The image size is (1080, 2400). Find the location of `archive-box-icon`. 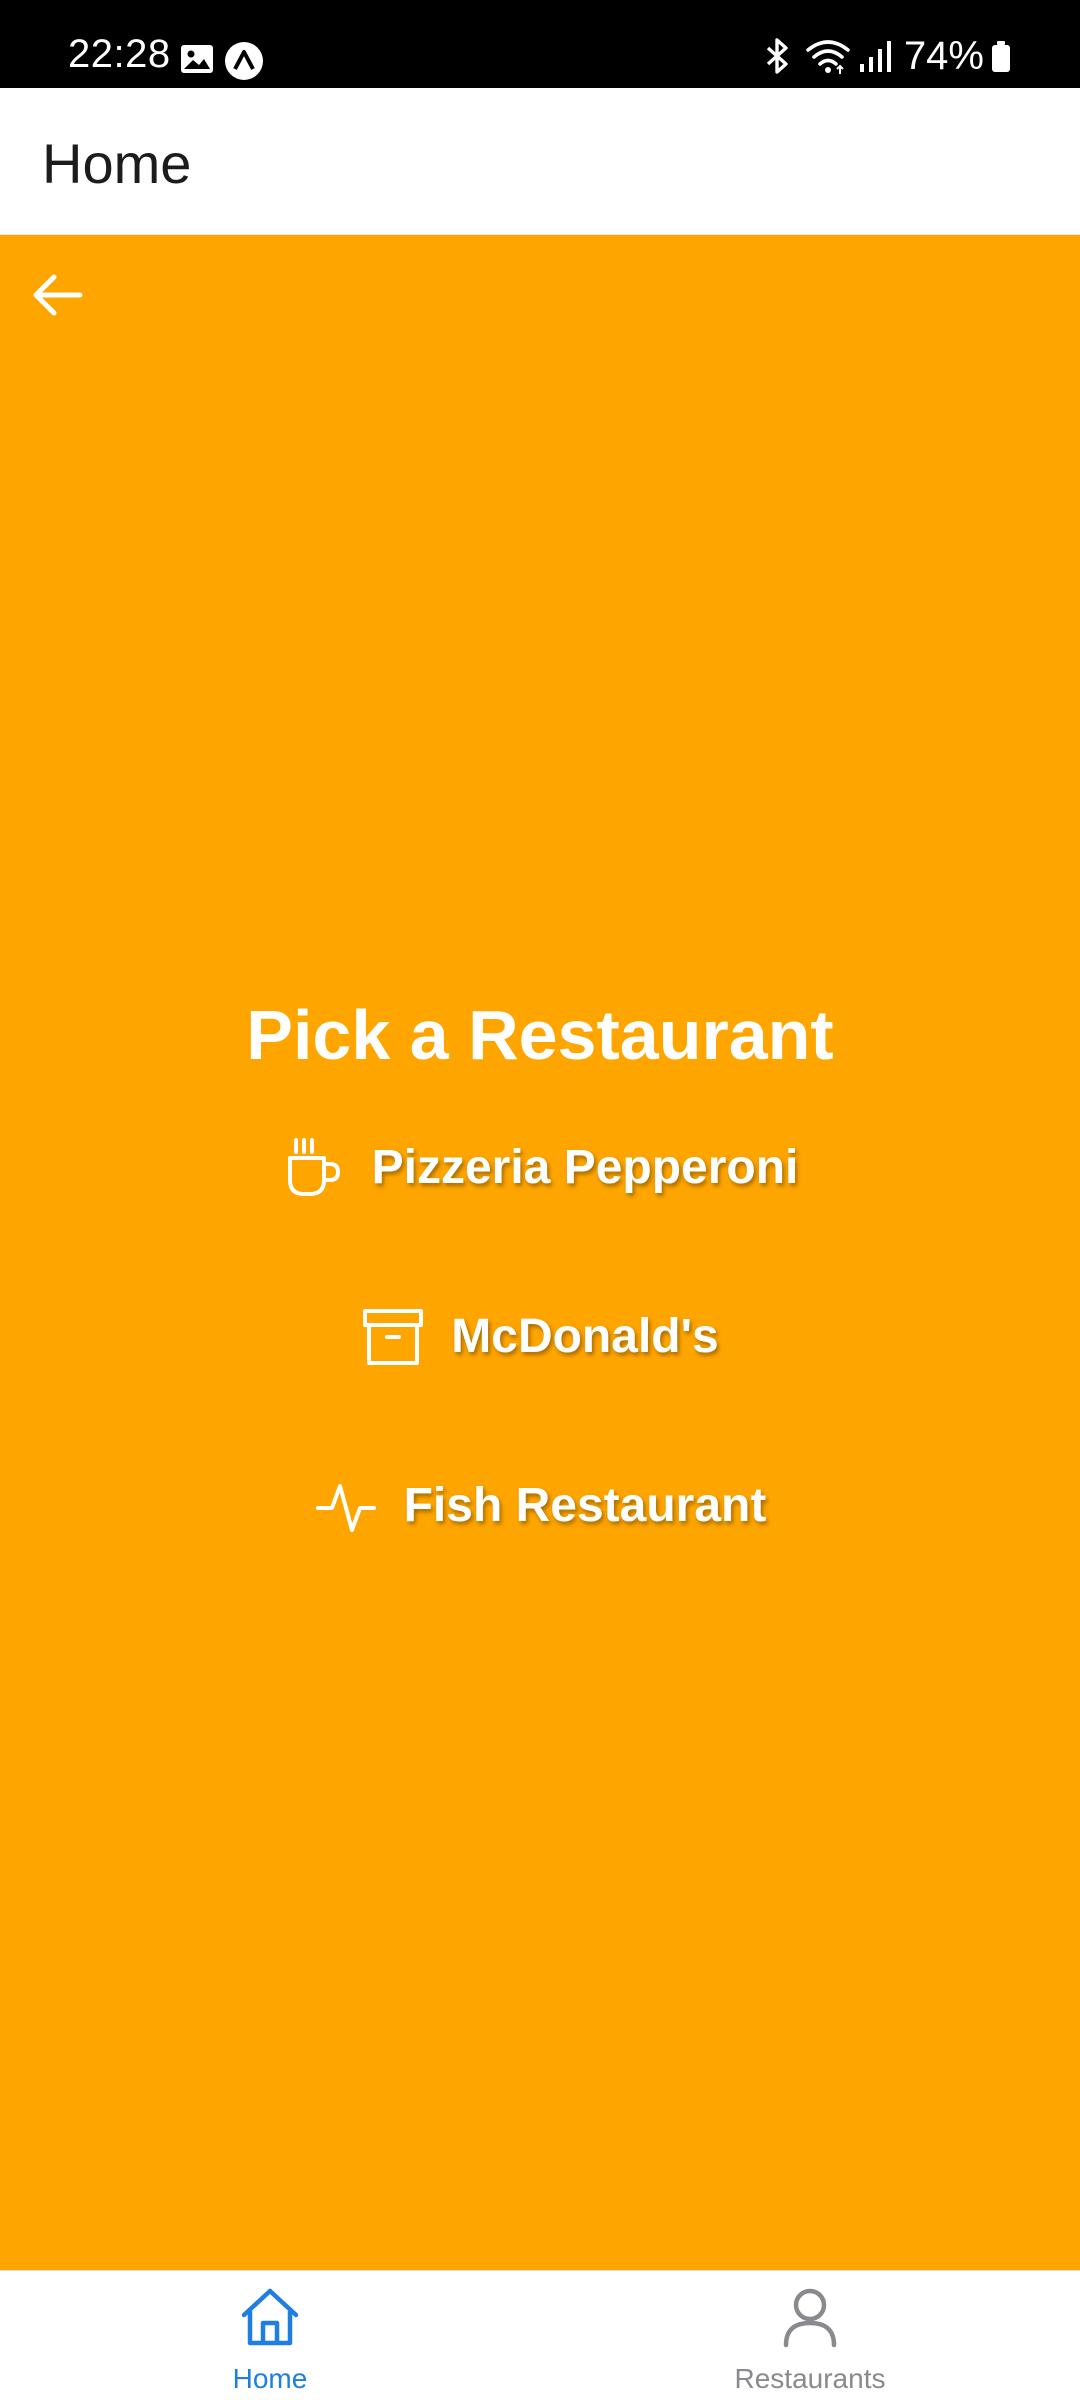

archive-box-icon is located at coordinates (393, 1337).